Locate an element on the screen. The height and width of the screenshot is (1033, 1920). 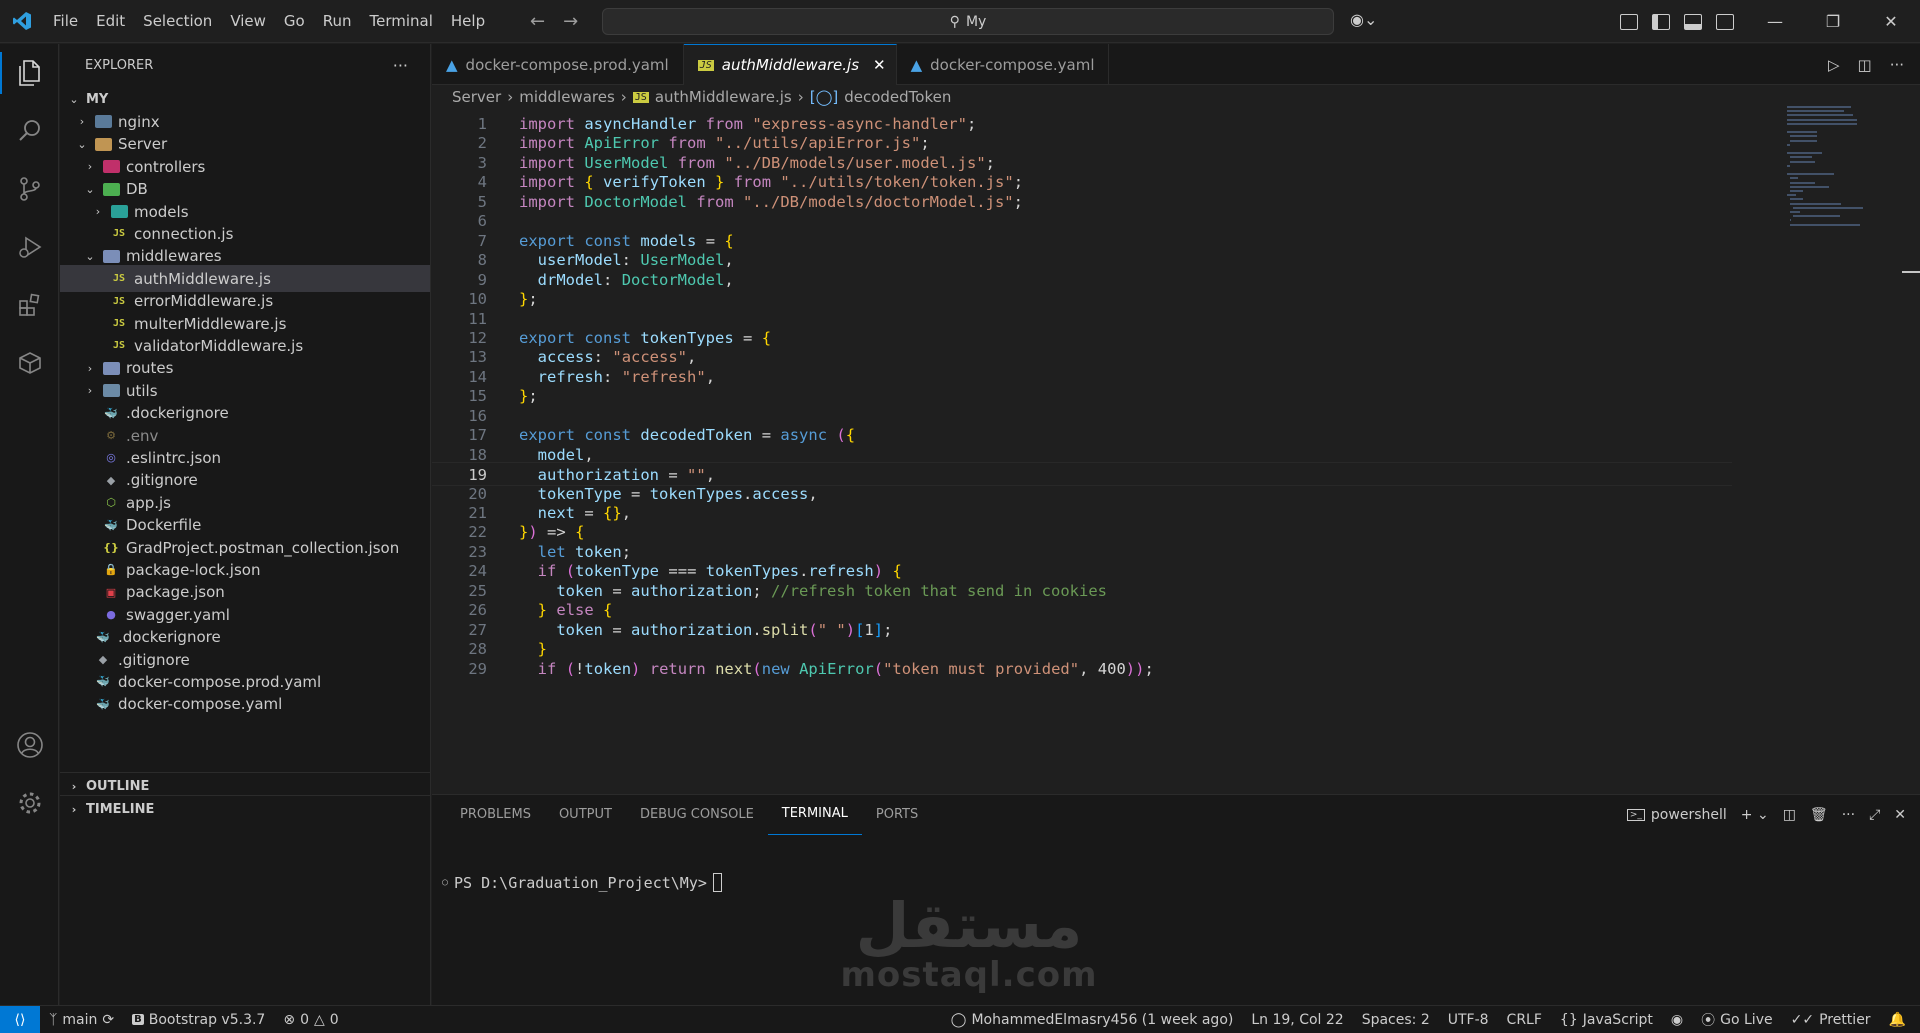
problems-indicator: ⊗ 0 △ 0 is located at coordinates (310, 1020).